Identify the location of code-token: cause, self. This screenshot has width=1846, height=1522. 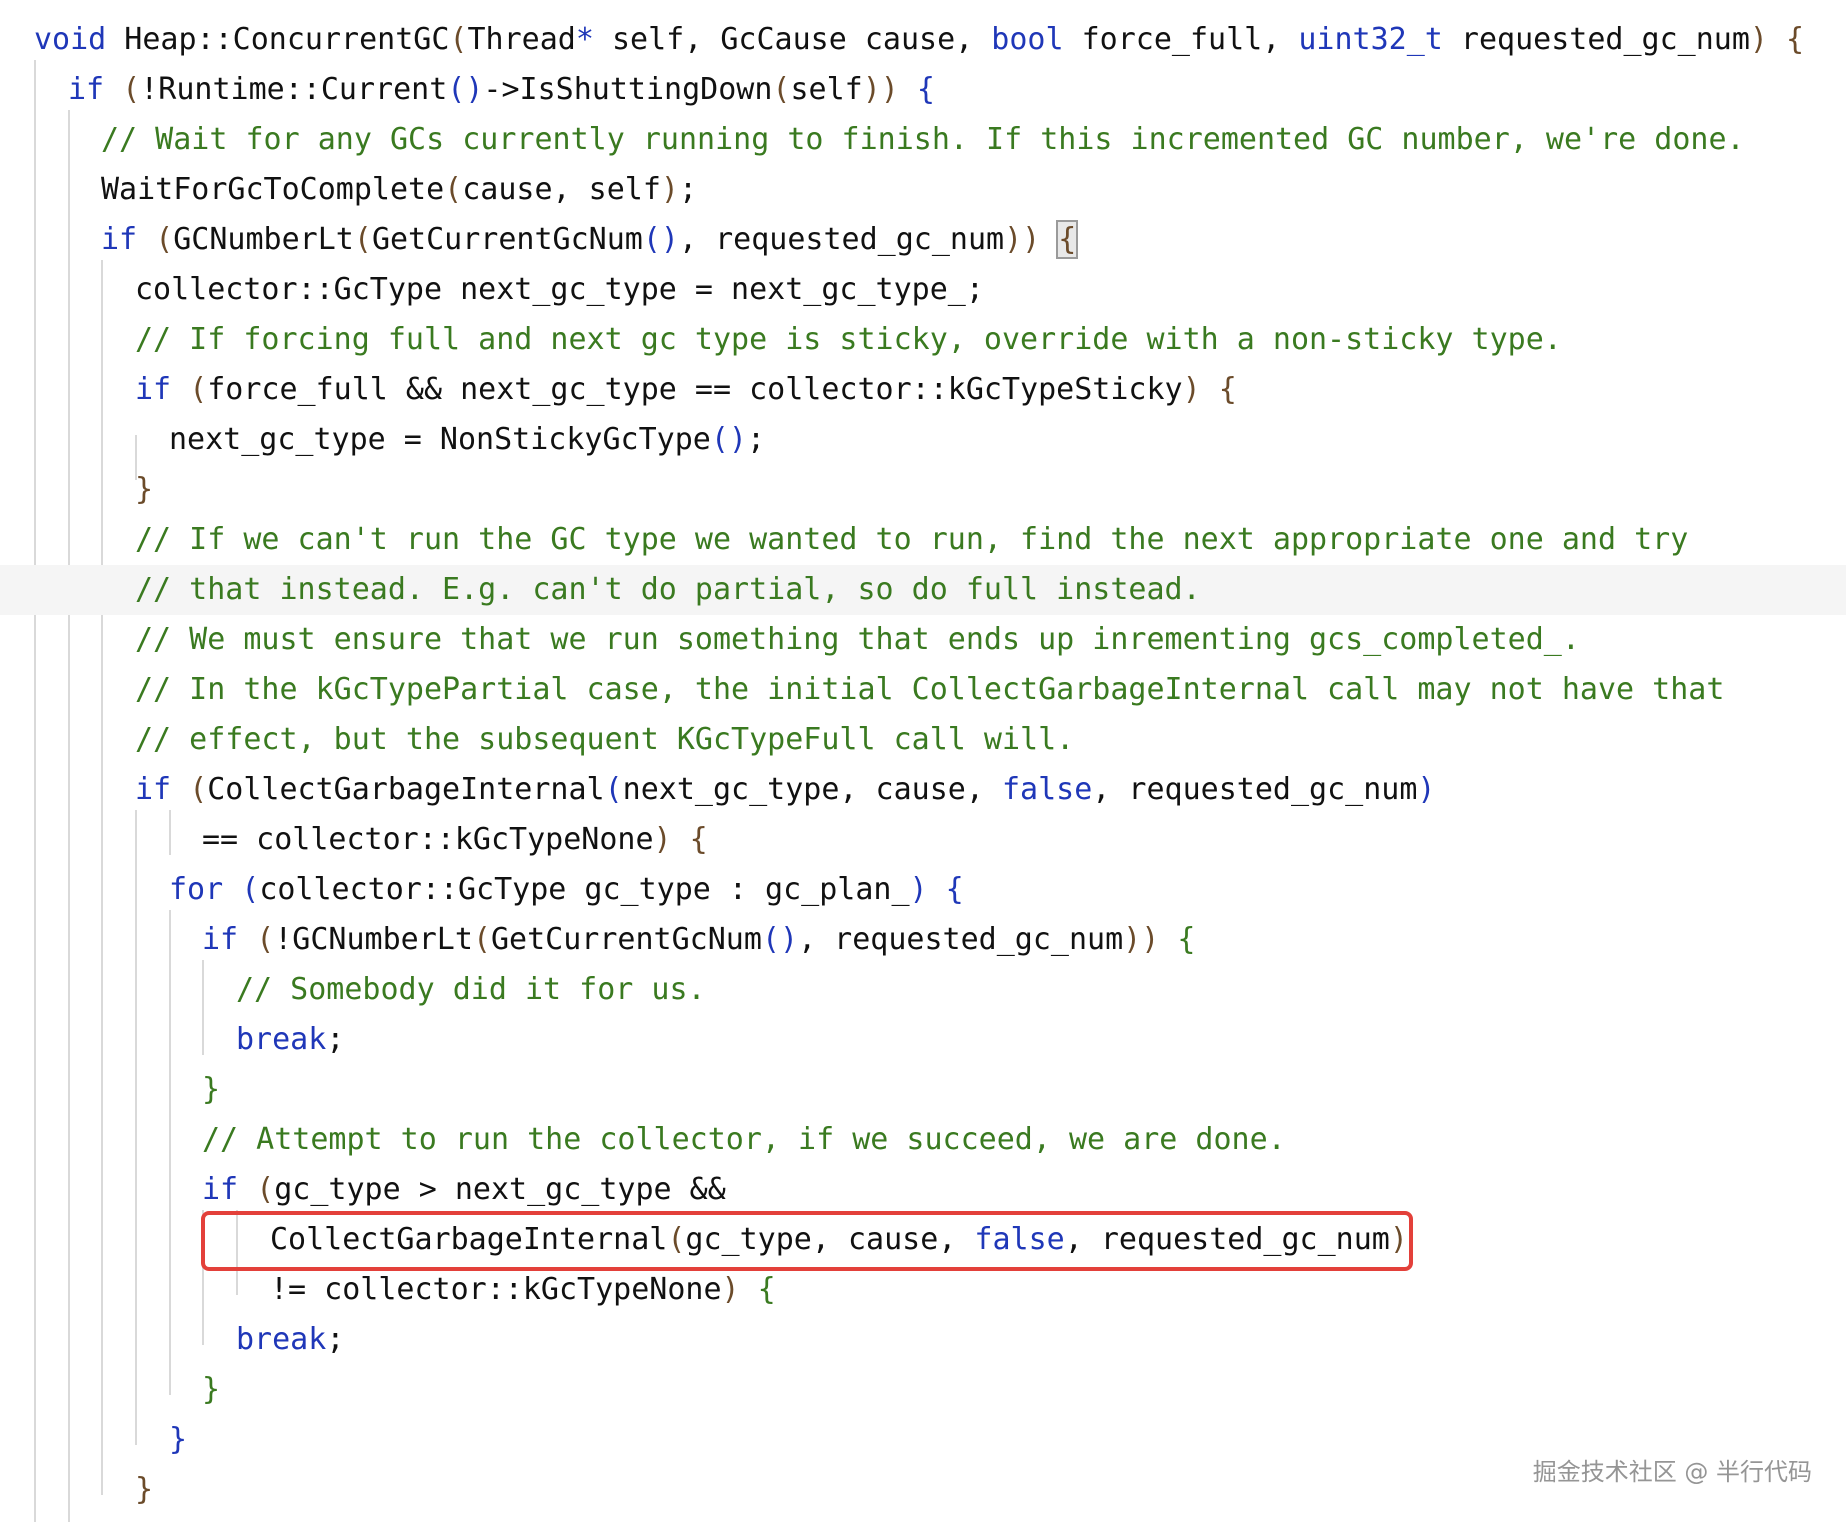
(561, 189).